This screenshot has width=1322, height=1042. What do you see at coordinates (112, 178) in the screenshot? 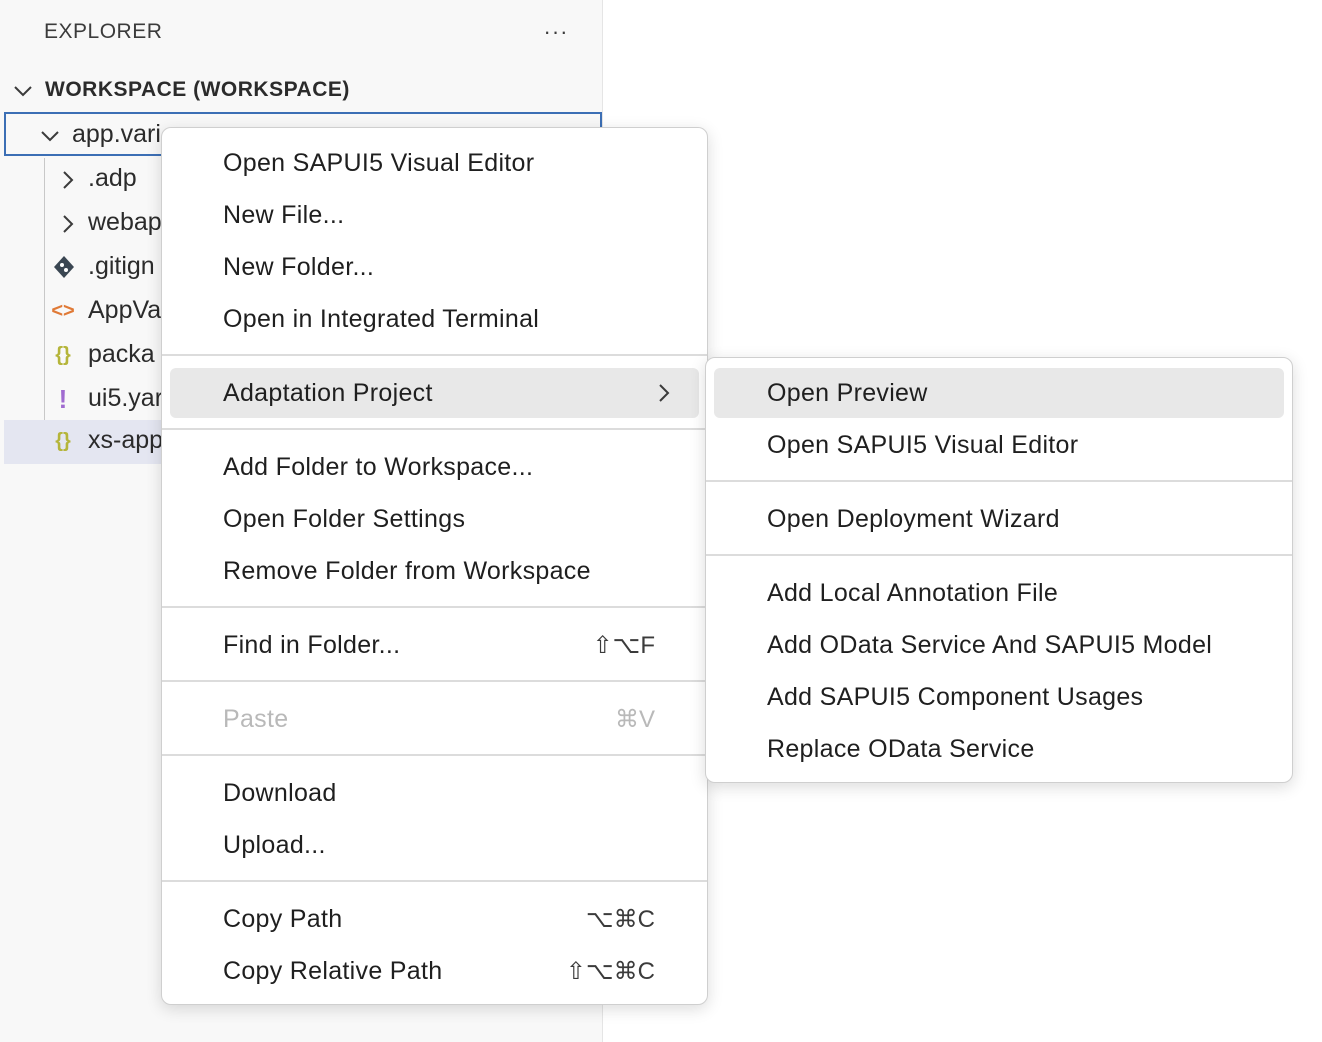
I see `tree-row-label: .adp` at bounding box center [112, 178].